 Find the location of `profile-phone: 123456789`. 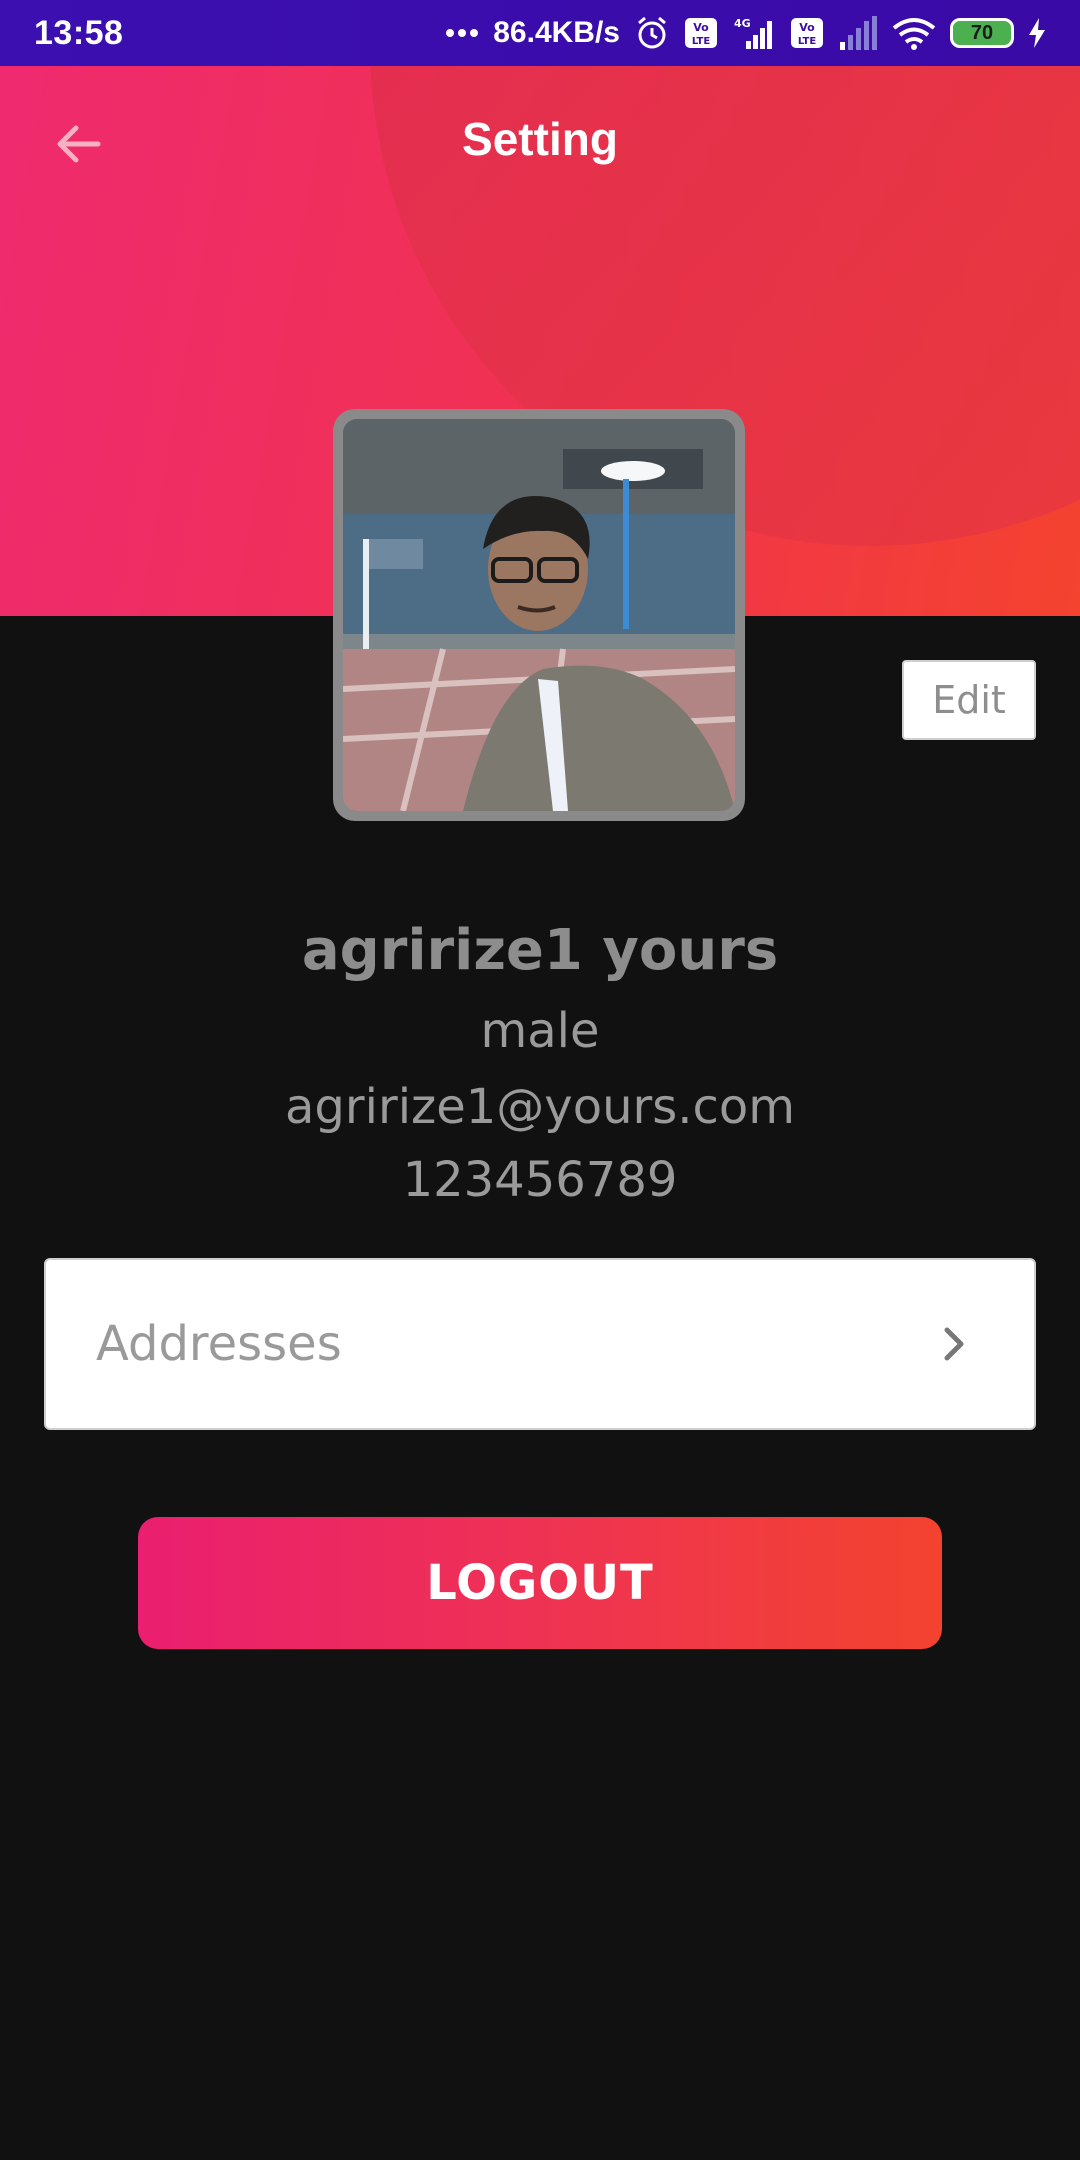

profile-phone: 123456789 is located at coordinates (540, 1180).